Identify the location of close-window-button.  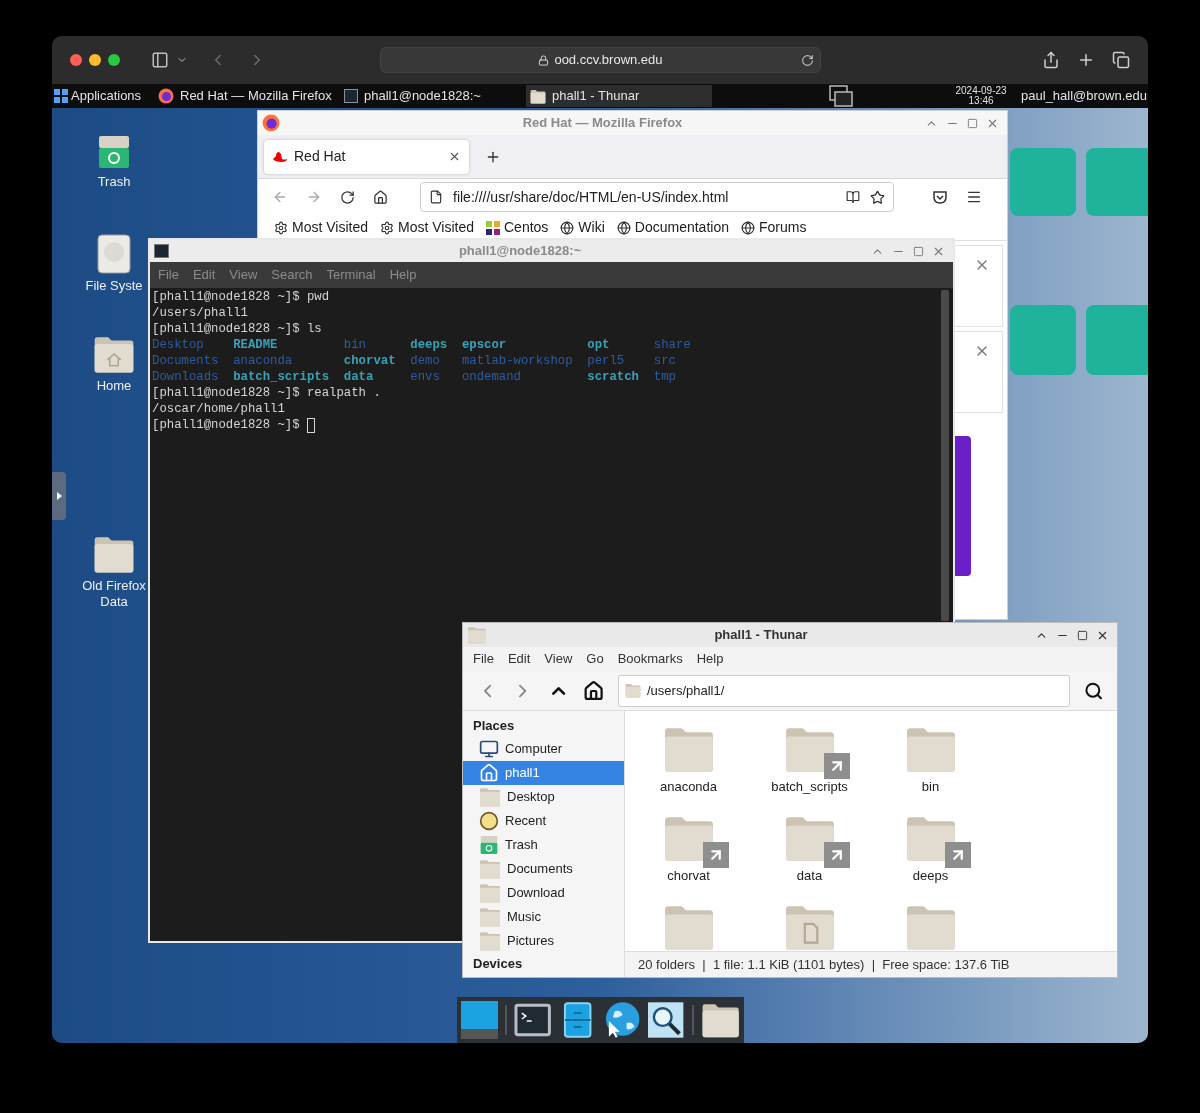
(76, 60).